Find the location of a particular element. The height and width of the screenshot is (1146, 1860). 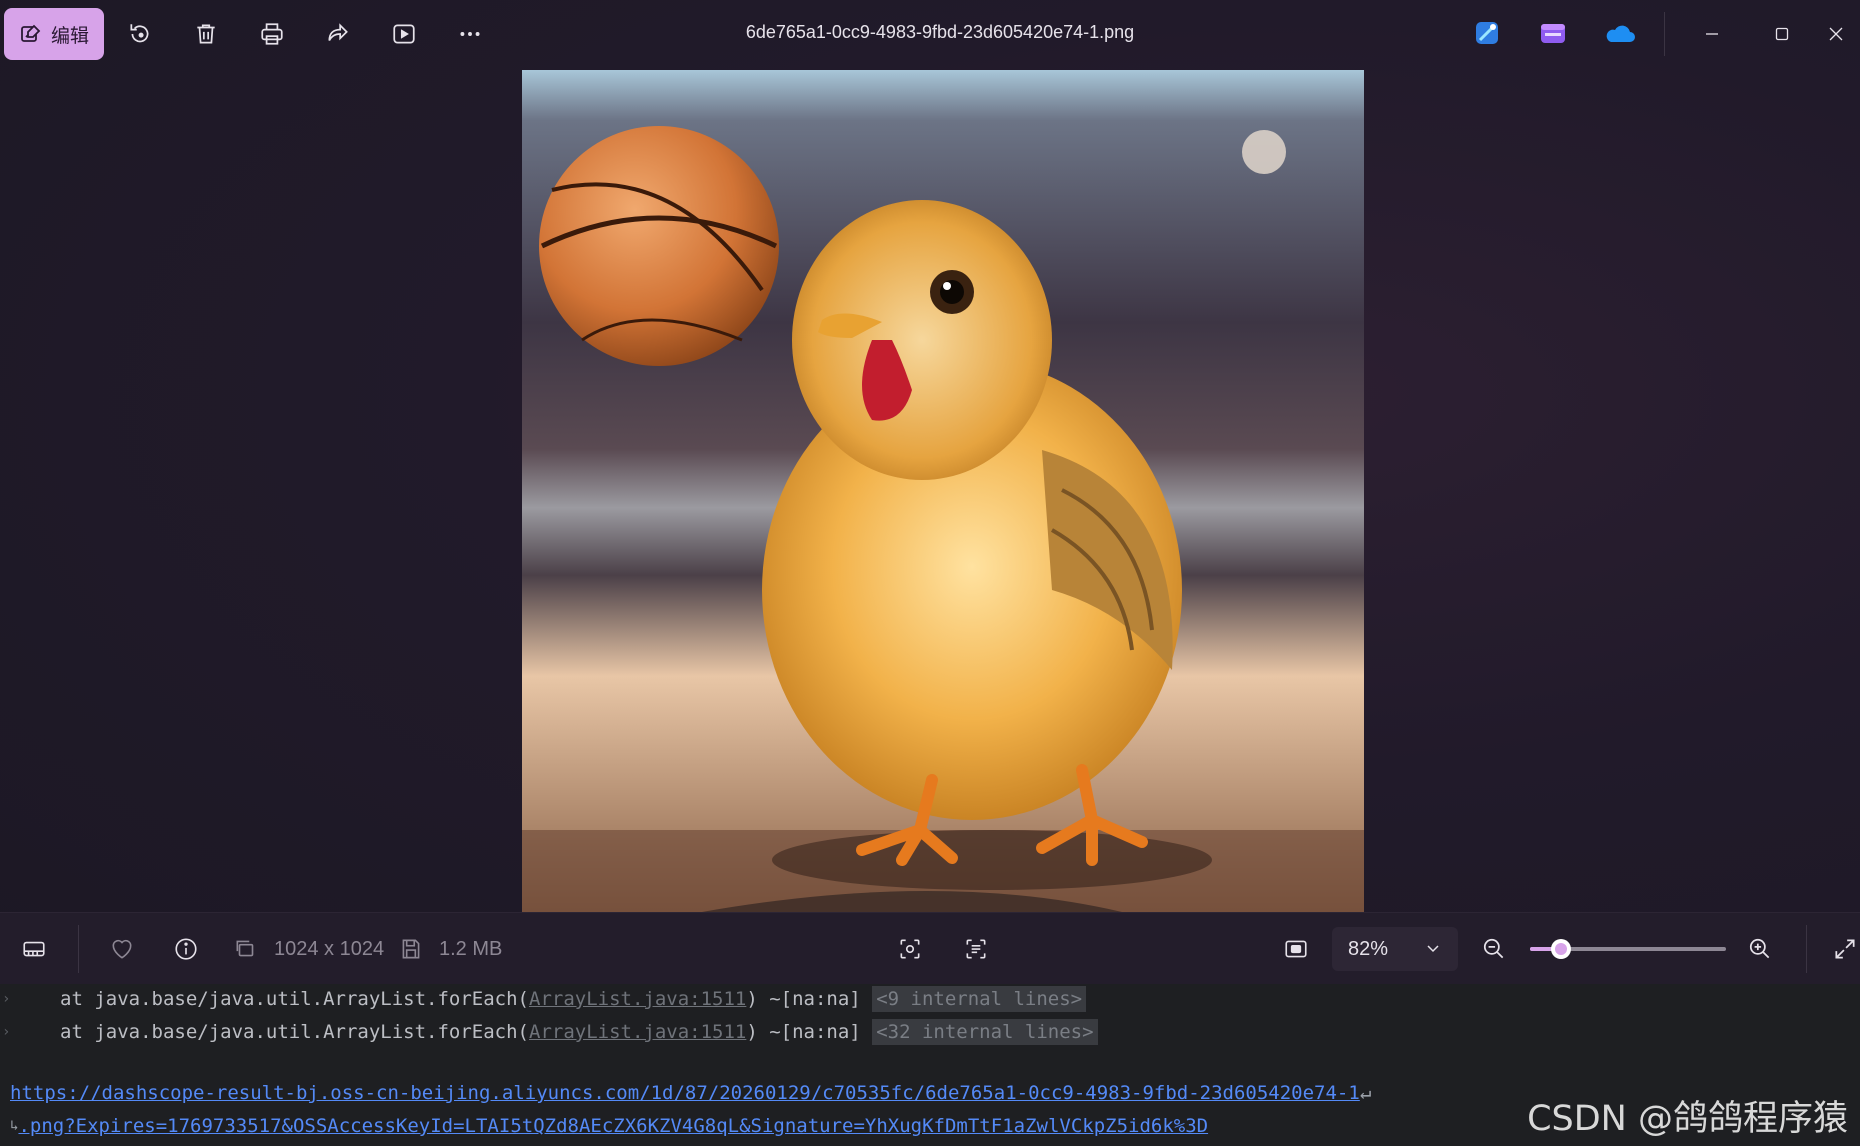

full-screen-icon is located at coordinates (1846, 949).